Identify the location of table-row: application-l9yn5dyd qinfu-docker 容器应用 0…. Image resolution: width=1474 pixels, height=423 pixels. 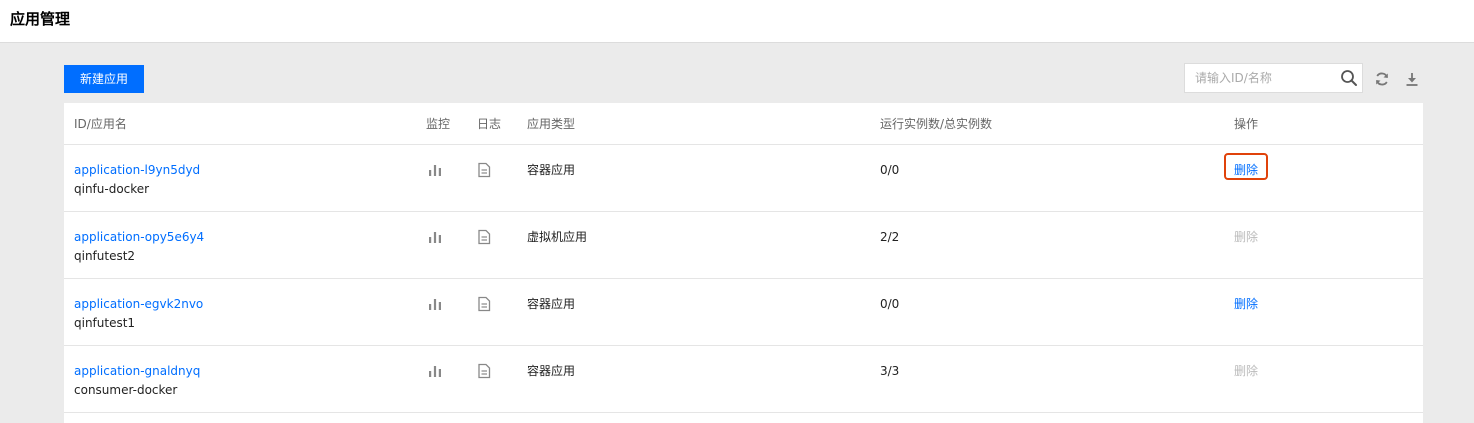
(743, 178).